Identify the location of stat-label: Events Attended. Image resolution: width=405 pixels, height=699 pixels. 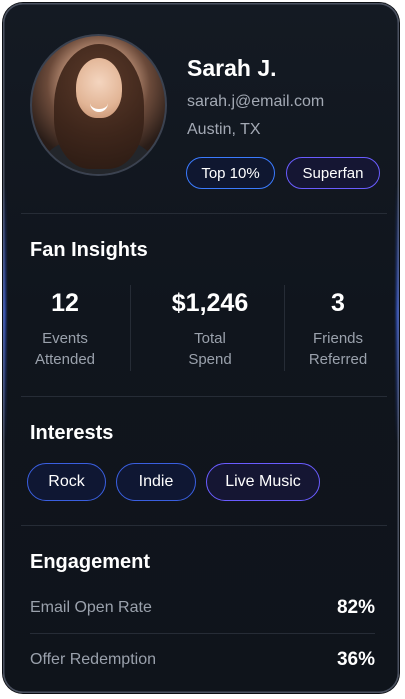
(65, 349).